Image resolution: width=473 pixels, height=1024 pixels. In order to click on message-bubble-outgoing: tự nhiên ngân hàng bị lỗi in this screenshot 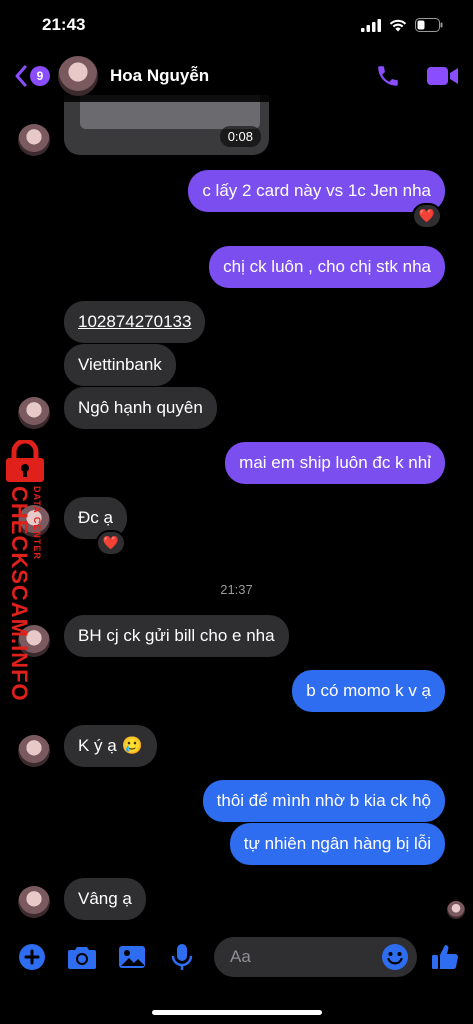, I will do `click(337, 844)`.